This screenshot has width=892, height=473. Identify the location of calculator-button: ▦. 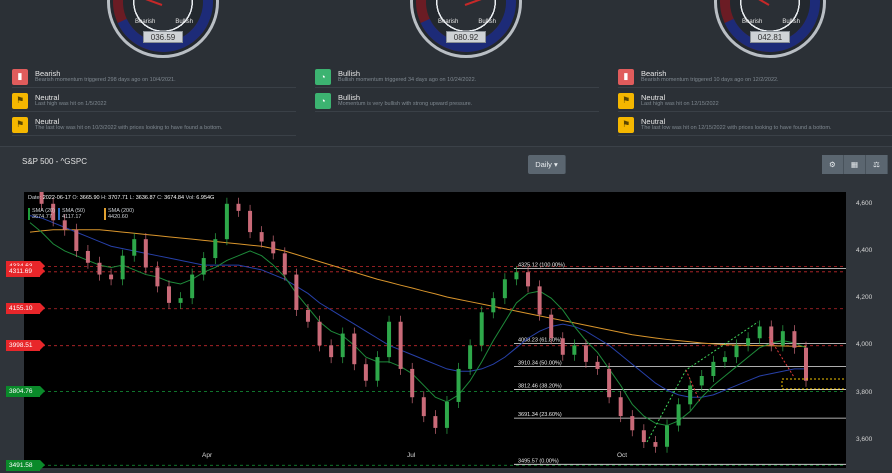
(855, 164).